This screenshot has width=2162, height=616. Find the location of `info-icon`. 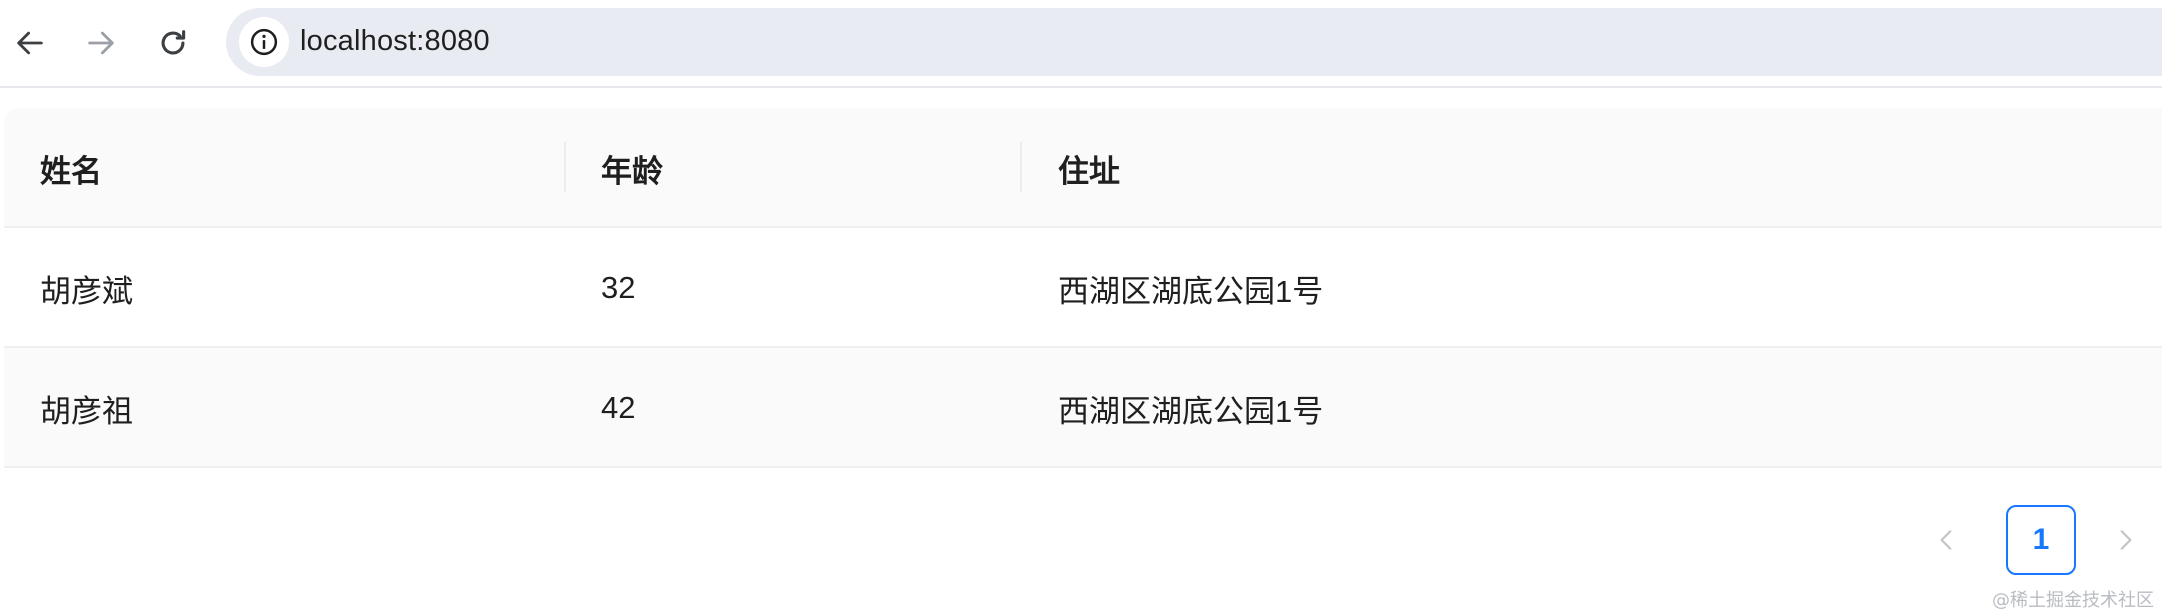

info-icon is located at coordinates (264, 42).